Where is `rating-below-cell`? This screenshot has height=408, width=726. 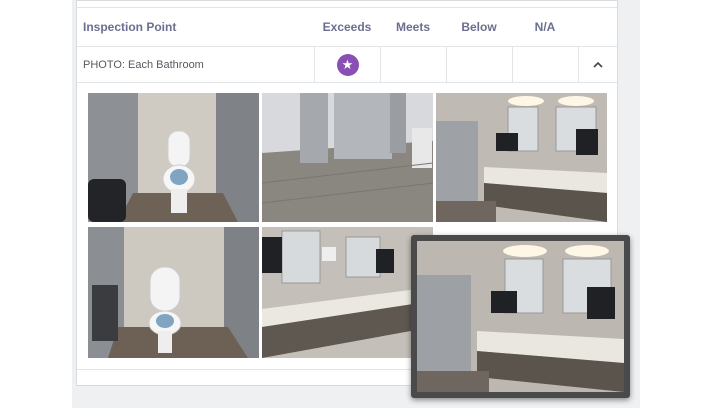 rating-below-cell is located at coordinates (479, 64).